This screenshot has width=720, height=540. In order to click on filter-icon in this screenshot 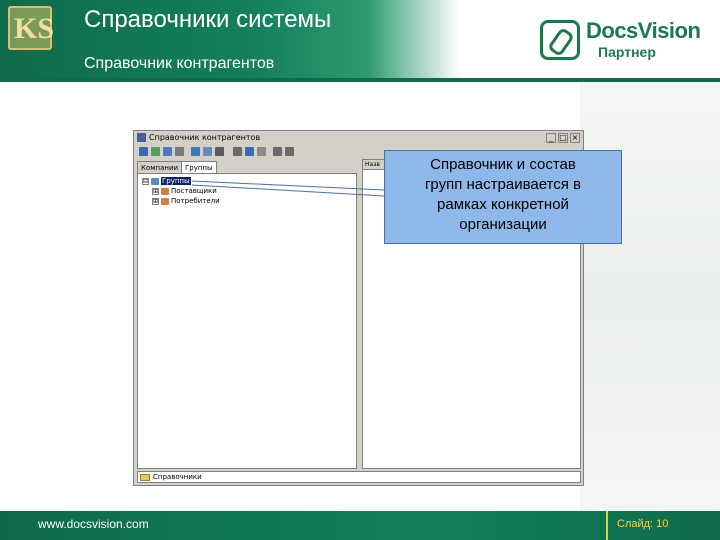, I will do `click(237, 151)`.